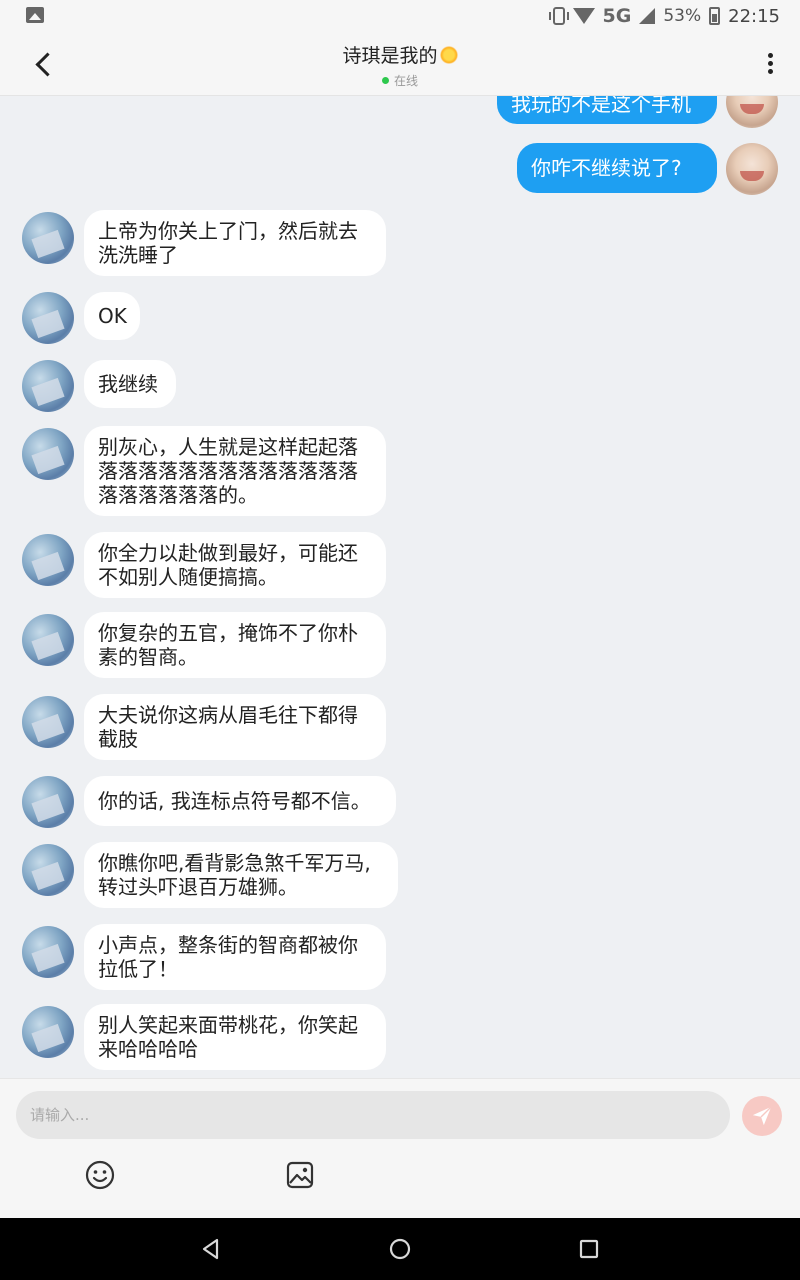 Image resolution: width=800 pixels, height=1280 pixels. What do you see at coordinates (617, 16) in the screenshot?
I see `network-type: 5G` at bounding box center [617, 16].